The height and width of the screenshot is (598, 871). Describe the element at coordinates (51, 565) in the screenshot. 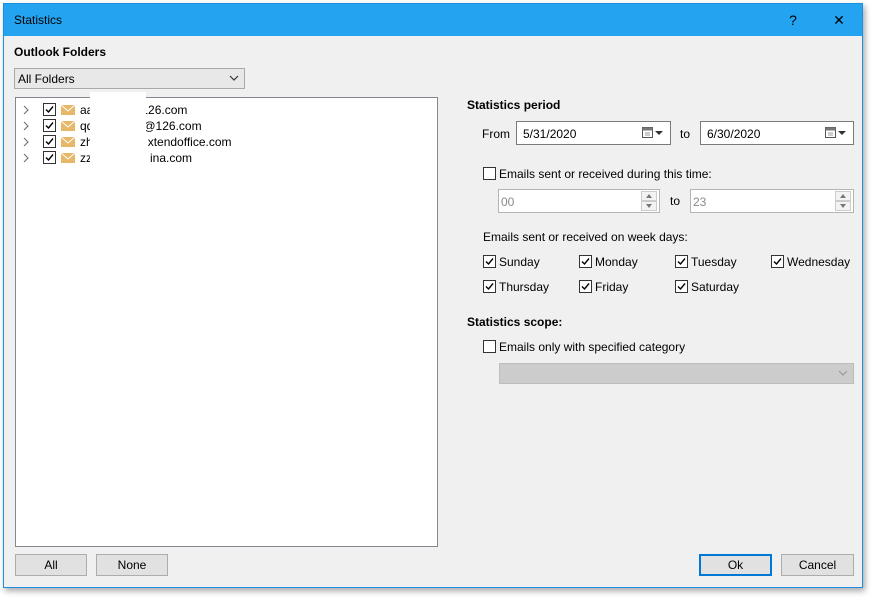

I see `select-all-button: All` at that location.